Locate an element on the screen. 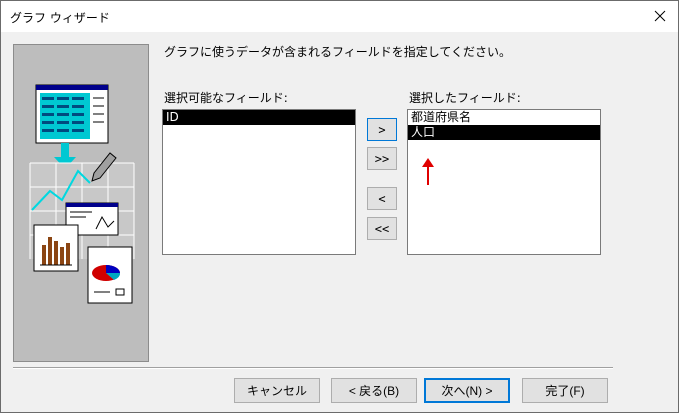  remove-all-fields-button: << is located at coordinates (382, 228).